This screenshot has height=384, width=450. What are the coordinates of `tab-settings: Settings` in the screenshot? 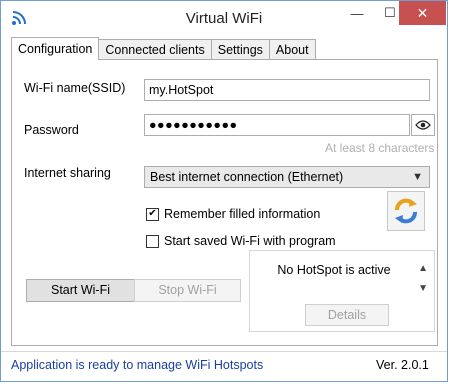 It's located at (240, 49).